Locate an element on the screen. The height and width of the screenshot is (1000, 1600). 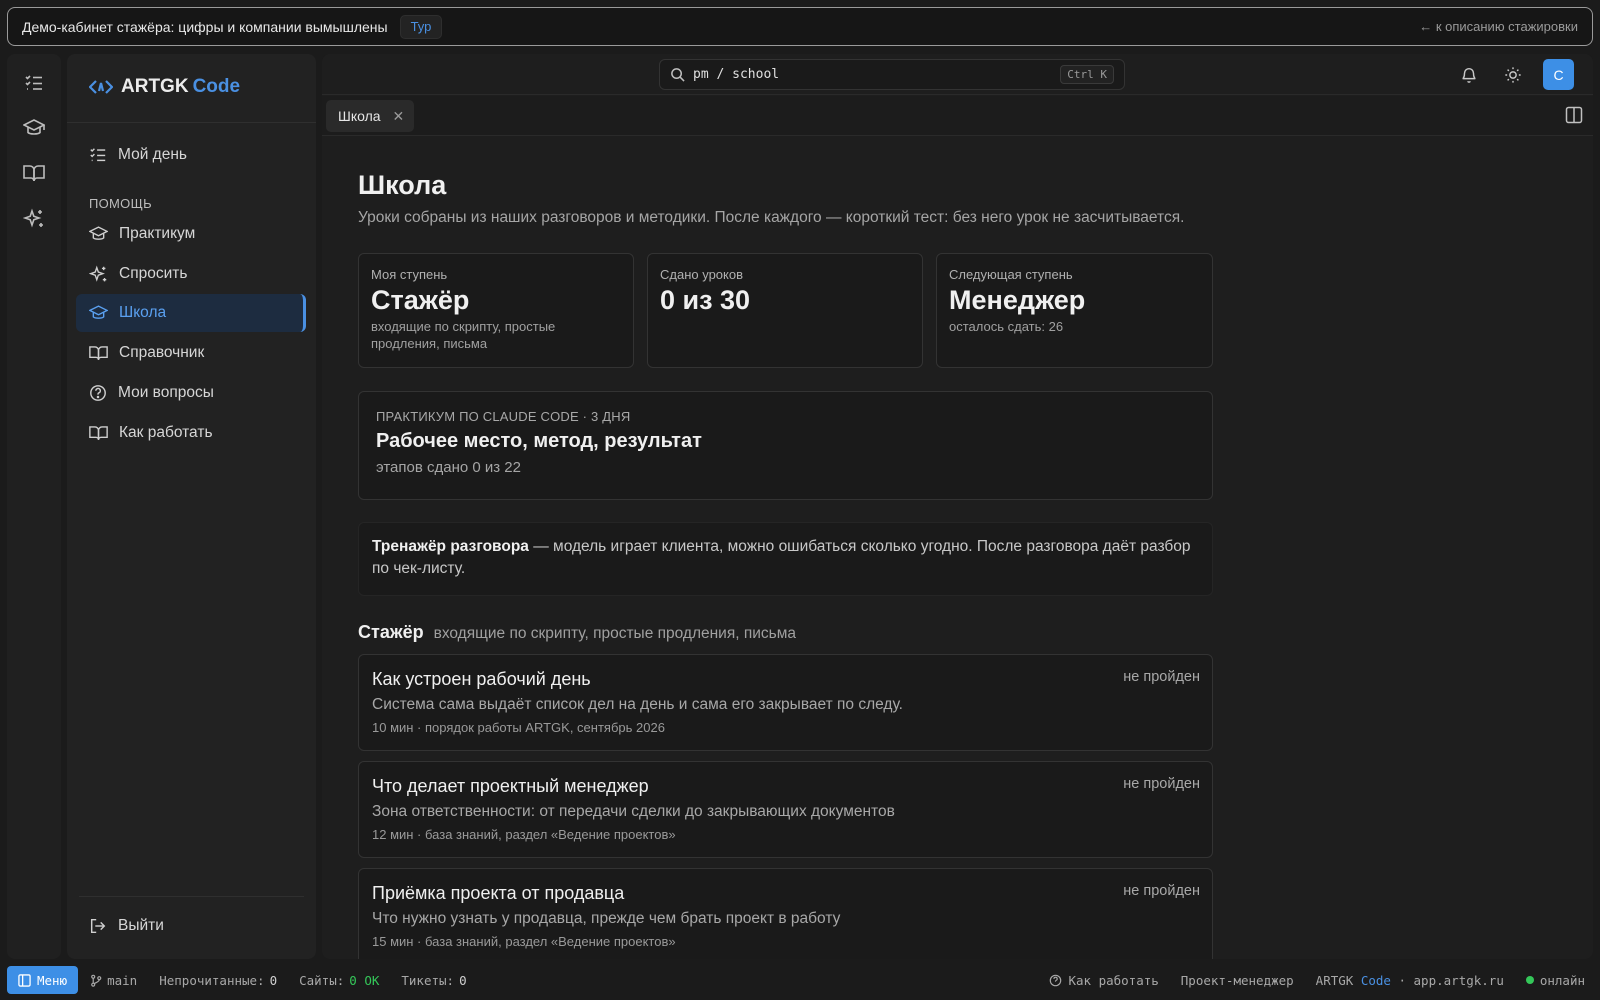
stat-label: Моя ступень is located at coordinates (409, 274).